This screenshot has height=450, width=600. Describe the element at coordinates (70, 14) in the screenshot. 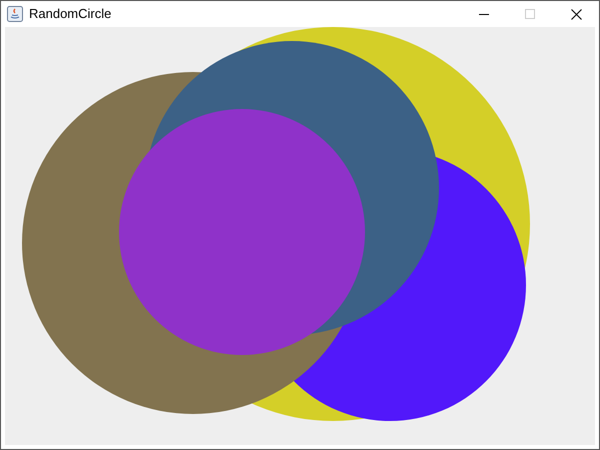

I see `window-title: RandomCircle` at that location.